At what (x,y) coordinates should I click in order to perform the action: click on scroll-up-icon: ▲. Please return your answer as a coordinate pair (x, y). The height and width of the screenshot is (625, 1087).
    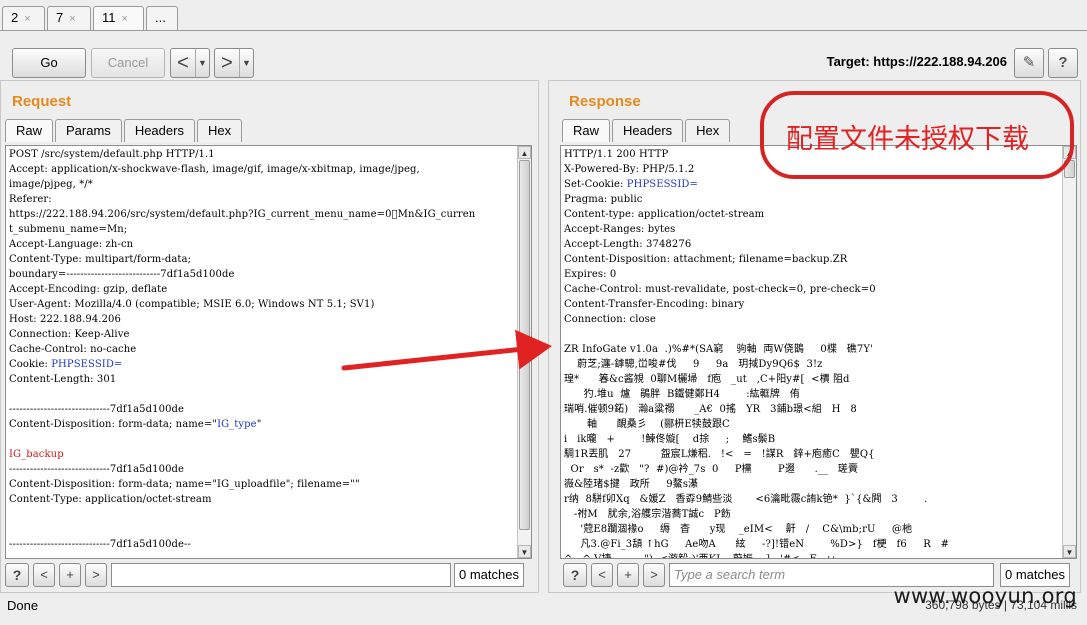
    Looking at the image, I should click on (524, 152).